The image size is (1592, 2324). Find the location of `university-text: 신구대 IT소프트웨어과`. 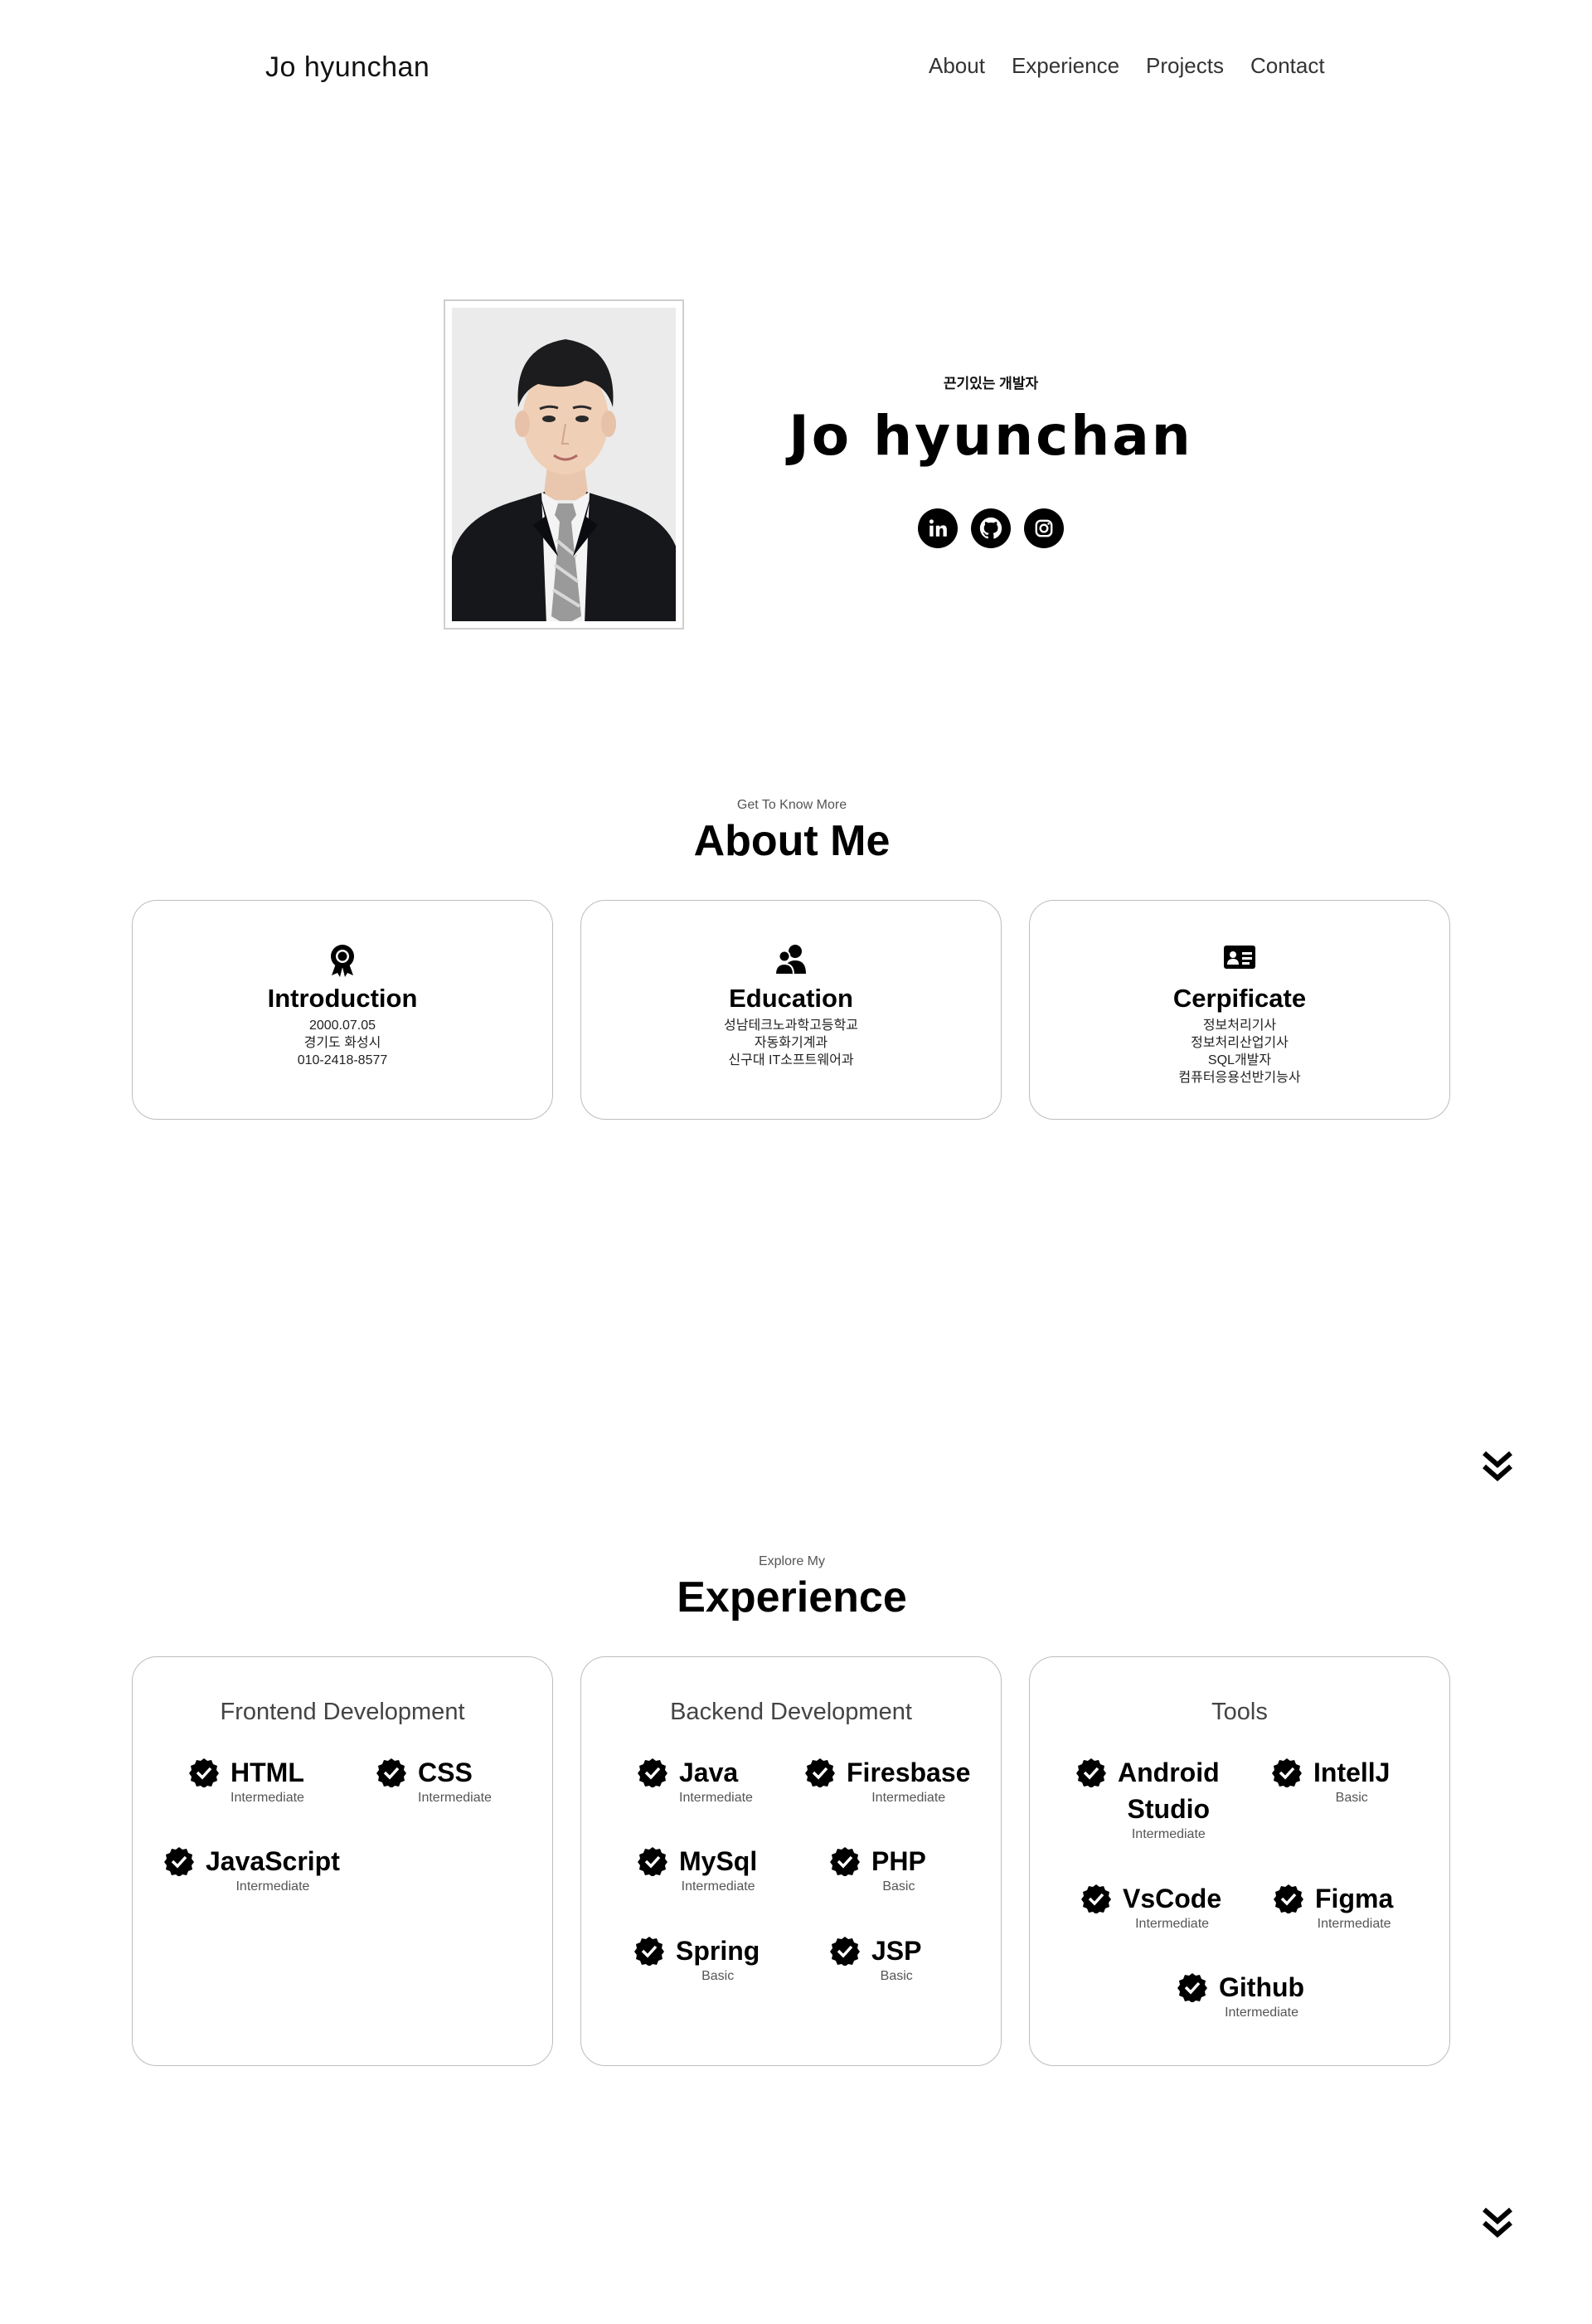

university-text: 신구대 IT소프트웨어과 is located at coordinates (791, 1060).